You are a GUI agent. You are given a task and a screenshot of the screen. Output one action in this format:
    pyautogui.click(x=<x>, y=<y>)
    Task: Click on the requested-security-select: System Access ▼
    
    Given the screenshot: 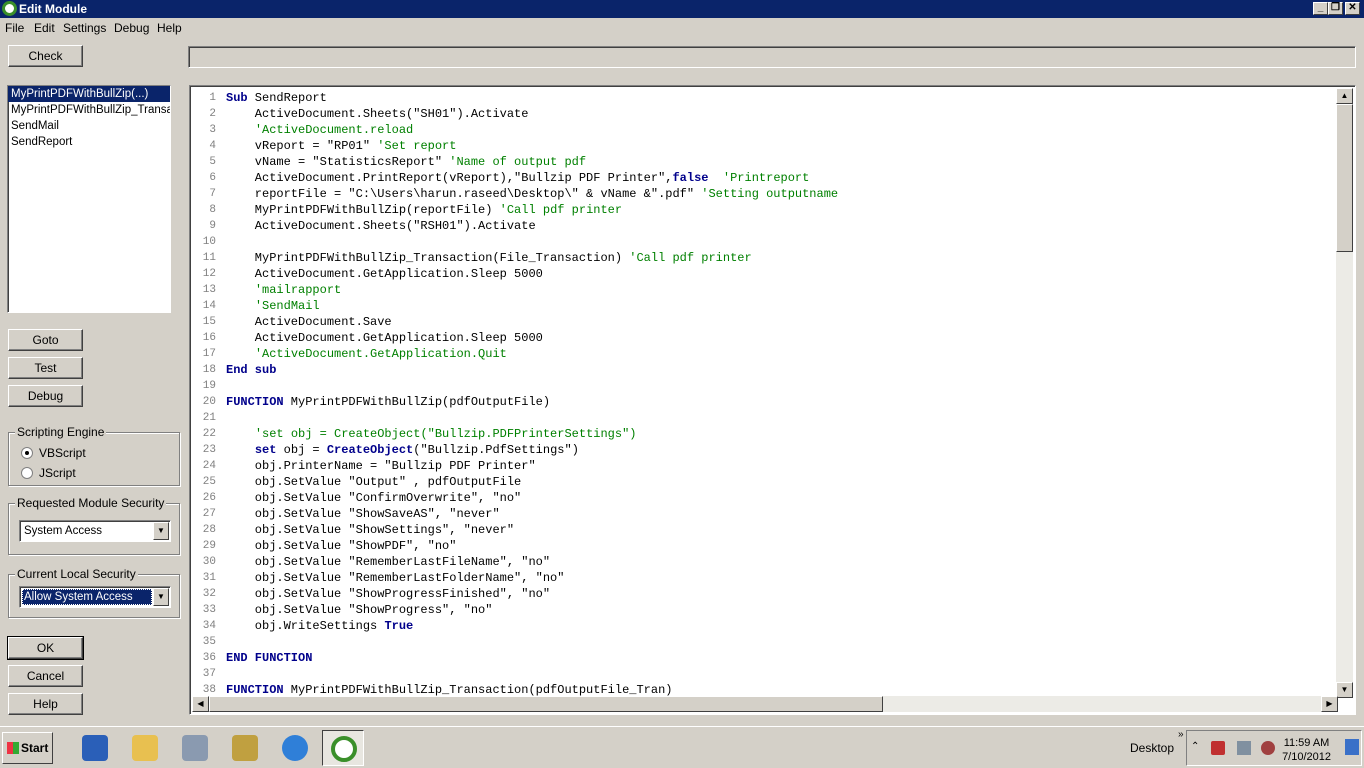 What is the action you would take?
    pyautogui.click(x=95, y=531)
    